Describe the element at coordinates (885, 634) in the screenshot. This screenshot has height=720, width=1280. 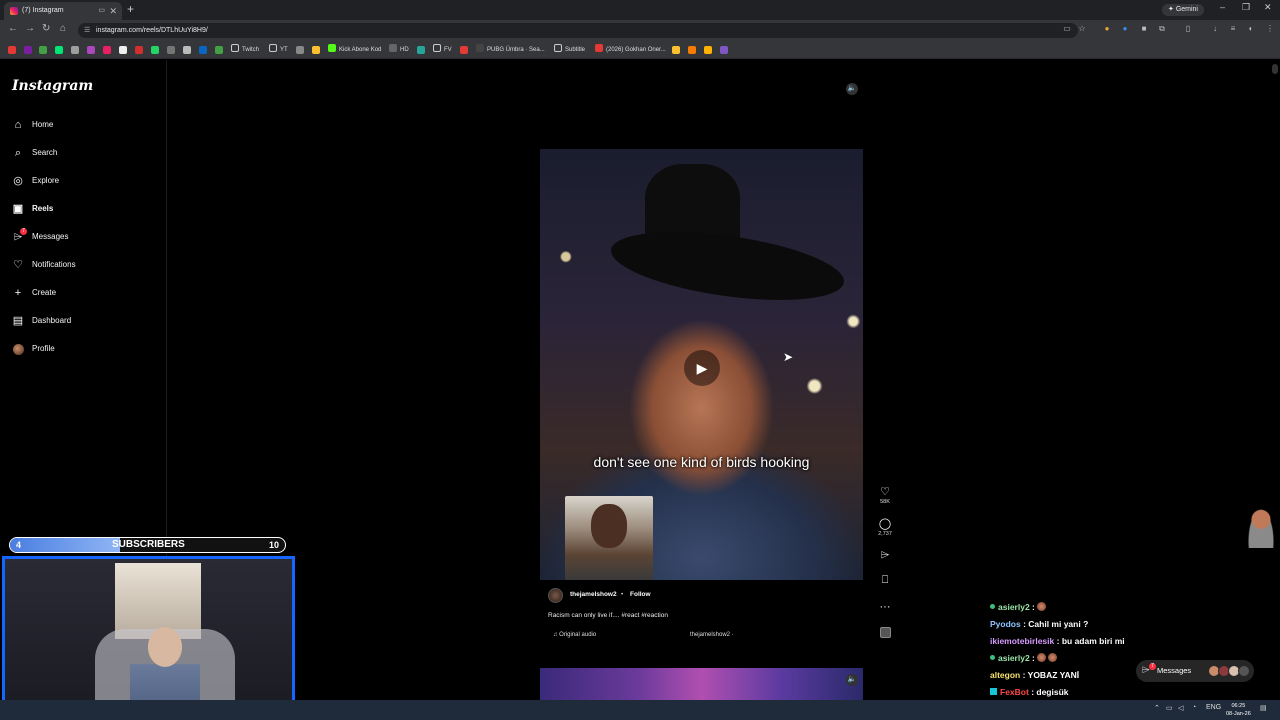
I see `audio-thumbnail` at that location.